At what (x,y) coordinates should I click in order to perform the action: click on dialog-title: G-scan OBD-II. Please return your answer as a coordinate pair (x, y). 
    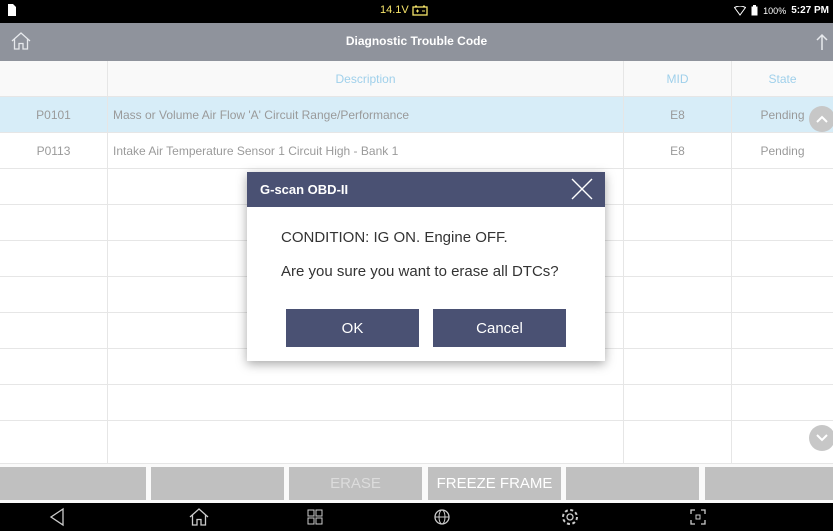
    Looking at the image, I should click on (304, 189).